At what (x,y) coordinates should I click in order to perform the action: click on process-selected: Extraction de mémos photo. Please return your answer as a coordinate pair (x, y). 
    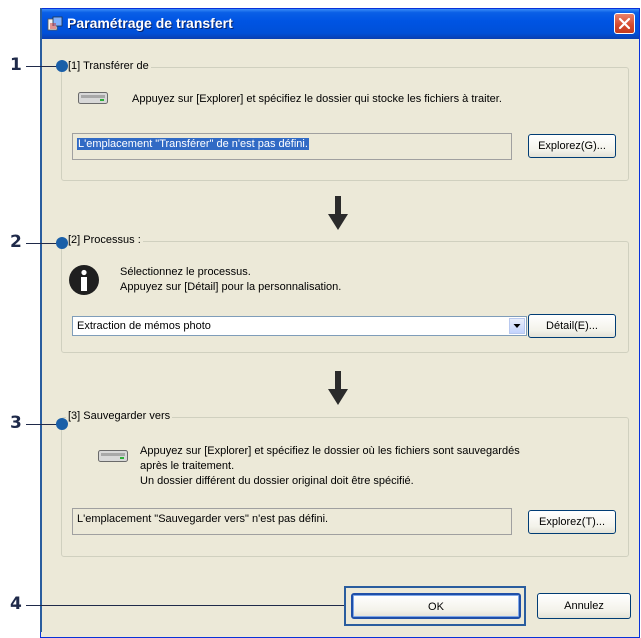
    Looking at the image, I should click on (144, 326).